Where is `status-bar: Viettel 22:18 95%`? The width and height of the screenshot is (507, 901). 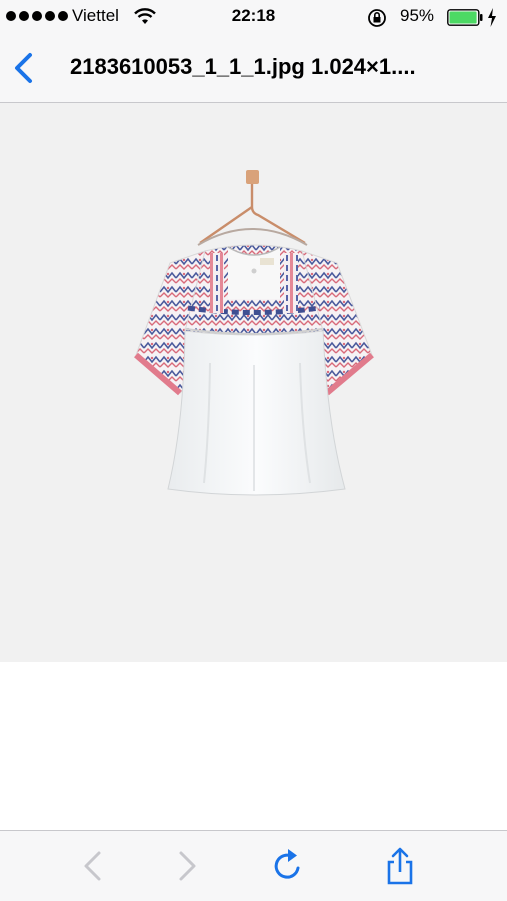 status-bar: Viettel 22:18 95% is located at coordinates (253, 17).